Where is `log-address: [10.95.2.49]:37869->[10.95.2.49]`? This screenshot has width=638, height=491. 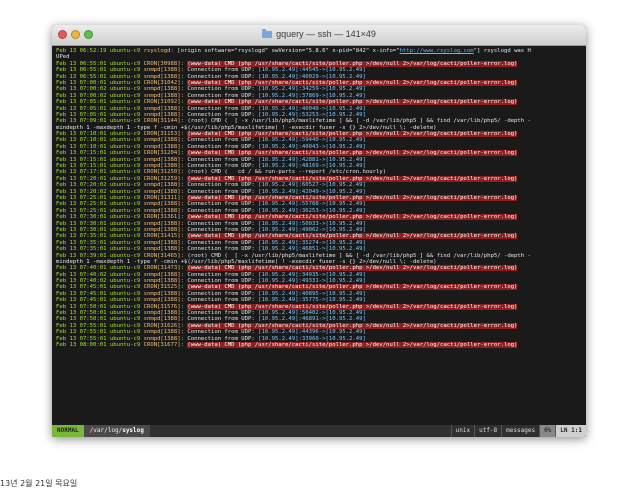
log-address: [10.95.2.49]:37869->[10.95.2.49] is located at coordinates (312, 95).